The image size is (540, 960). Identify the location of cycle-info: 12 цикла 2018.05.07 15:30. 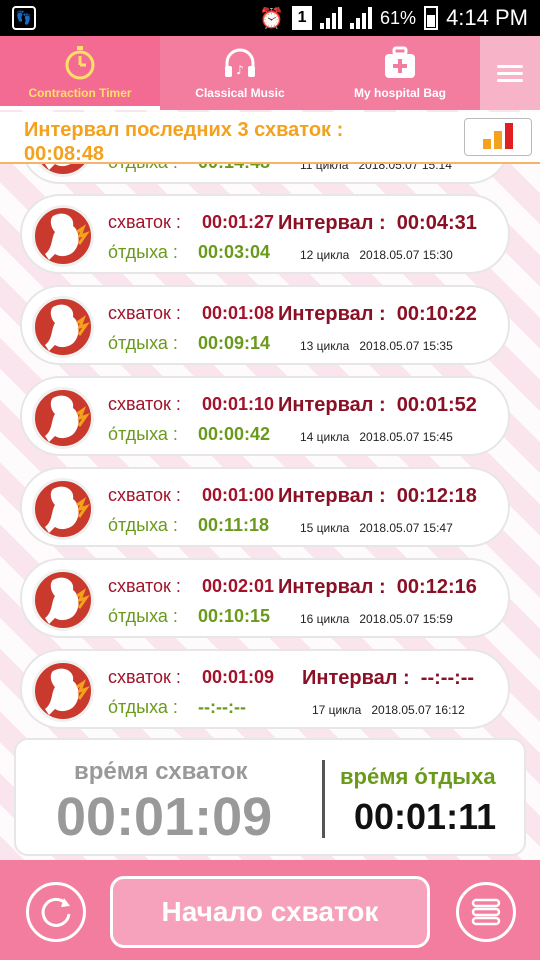
(376, 255).